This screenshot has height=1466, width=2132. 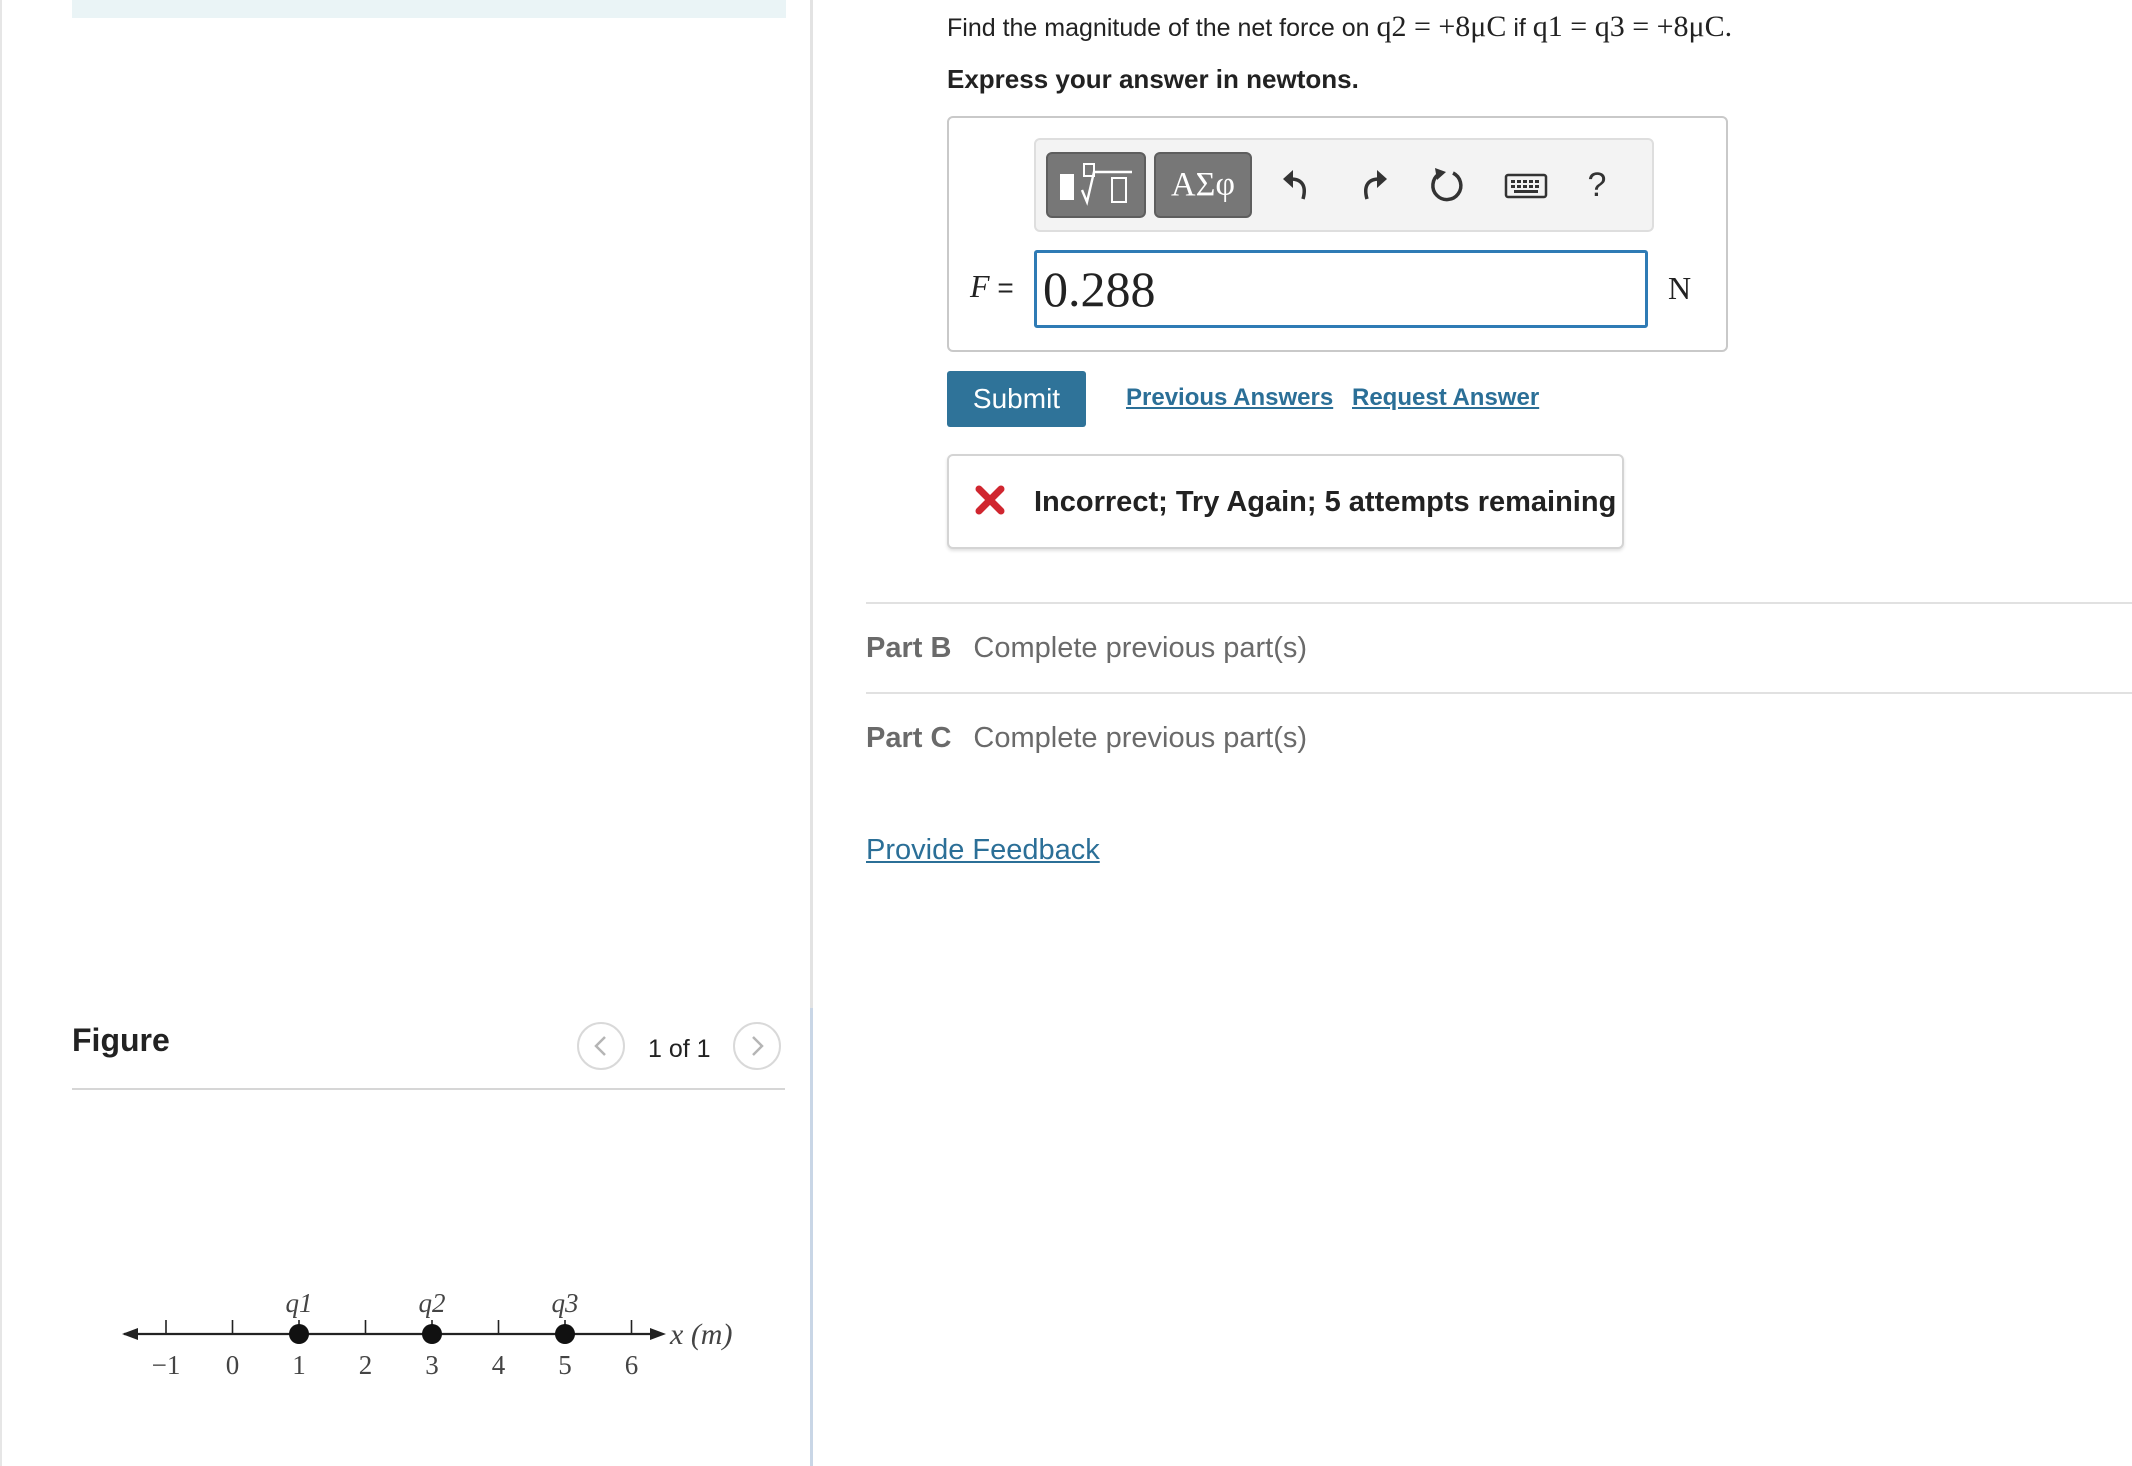 I want to click on panel-divider-accent, so click(x=811, y=1237).